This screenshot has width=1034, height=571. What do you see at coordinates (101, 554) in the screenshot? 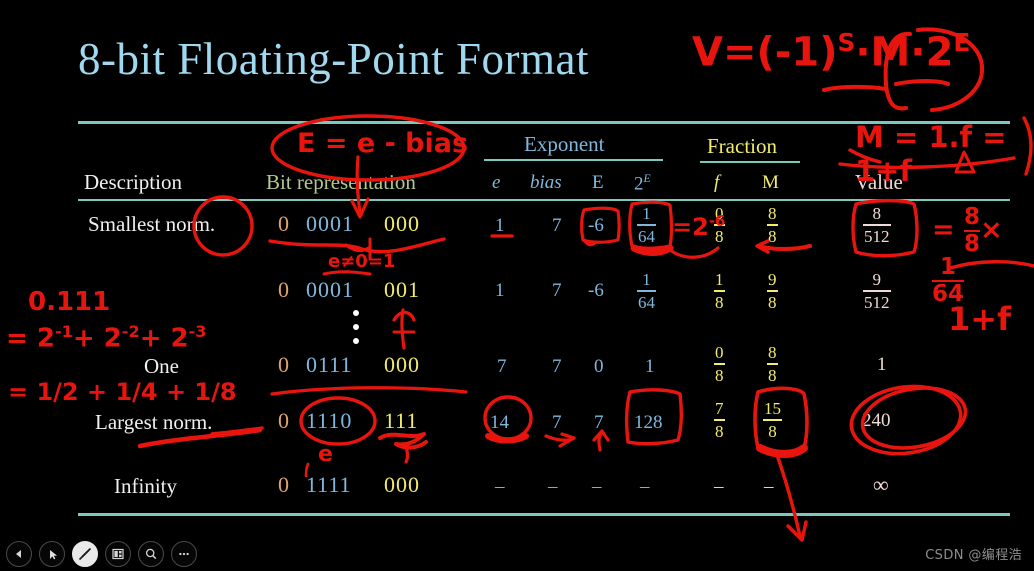
I see `presentation-toolbar` at bounding box center [101, 554].